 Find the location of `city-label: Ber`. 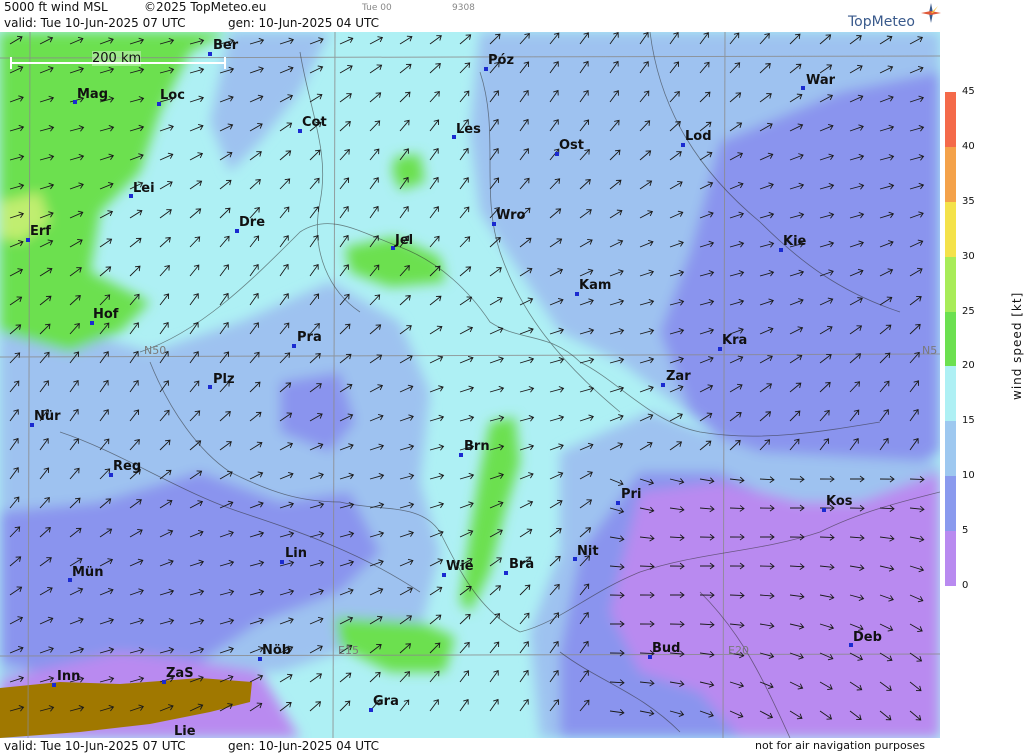

city-label: Ber is located at coordinates (225, 45).